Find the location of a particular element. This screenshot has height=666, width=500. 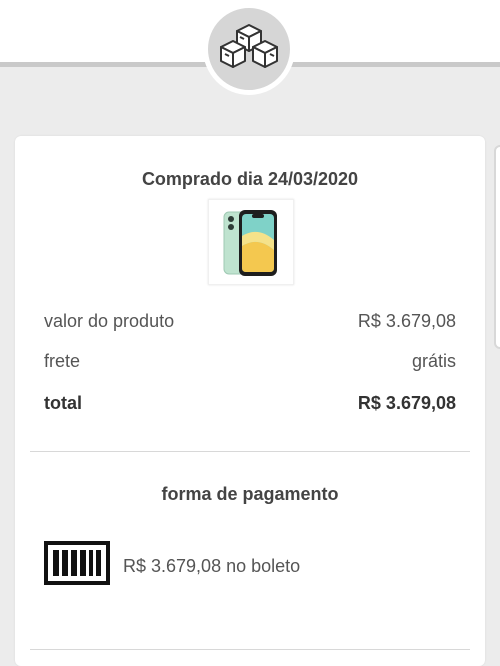

product-image is located at coordinates (251, 242).